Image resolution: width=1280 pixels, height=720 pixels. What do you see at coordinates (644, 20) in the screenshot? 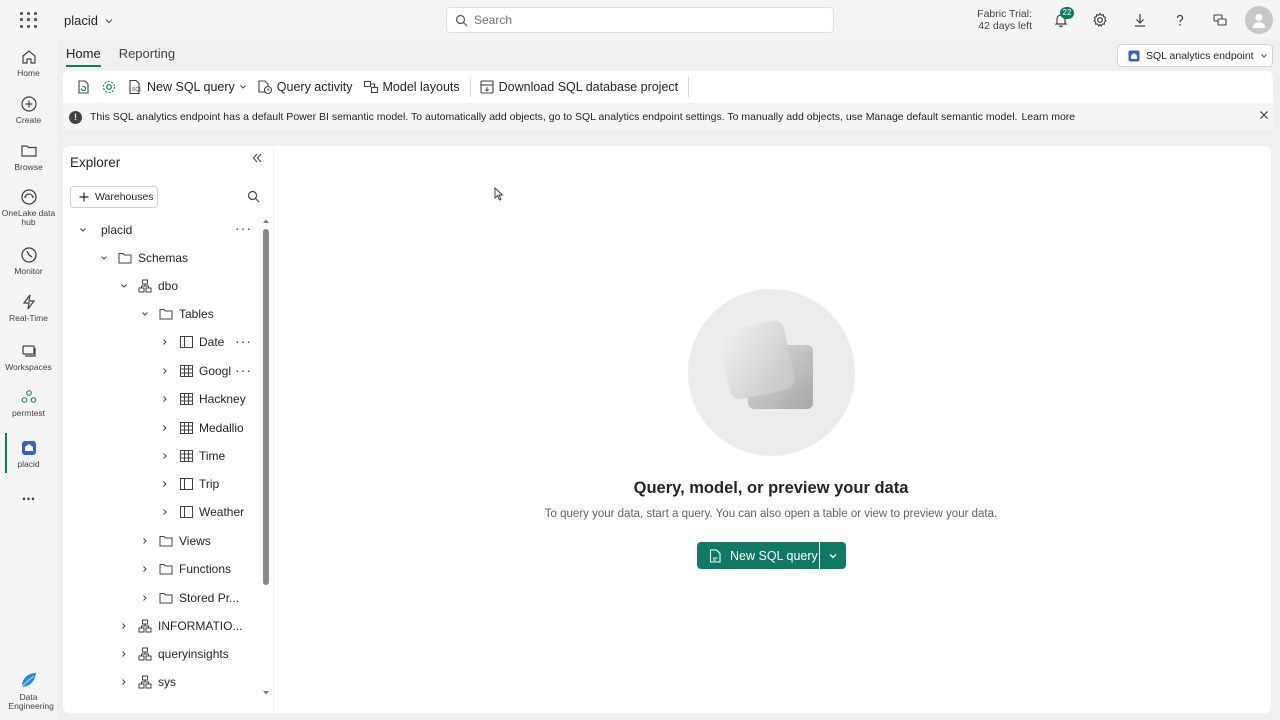
I see `search-input` at bounding box center [644, 20].